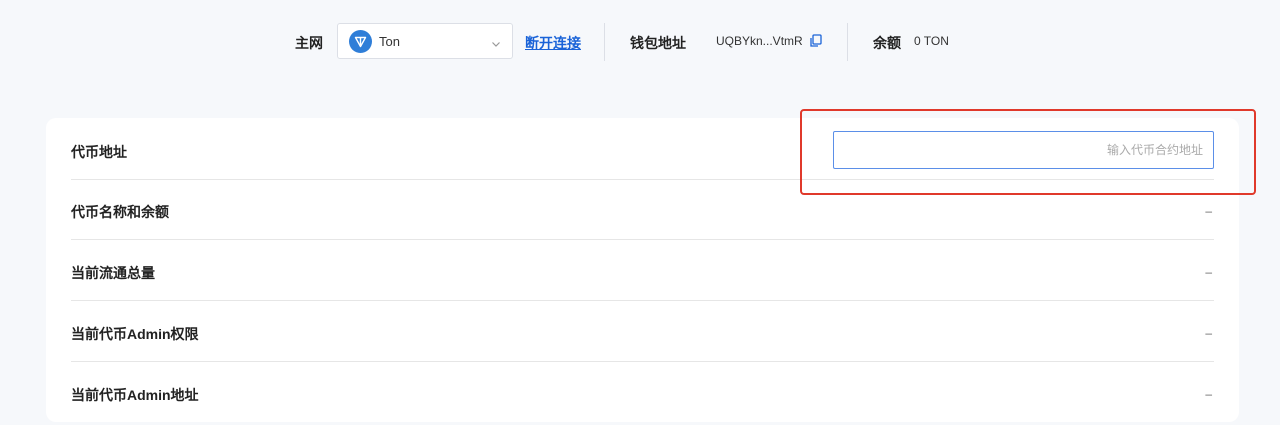 The height and width of the screenshot is (425, 1280). I want to click on row-admin-address: 当前代币Admin地址 –, so click(642, 393).